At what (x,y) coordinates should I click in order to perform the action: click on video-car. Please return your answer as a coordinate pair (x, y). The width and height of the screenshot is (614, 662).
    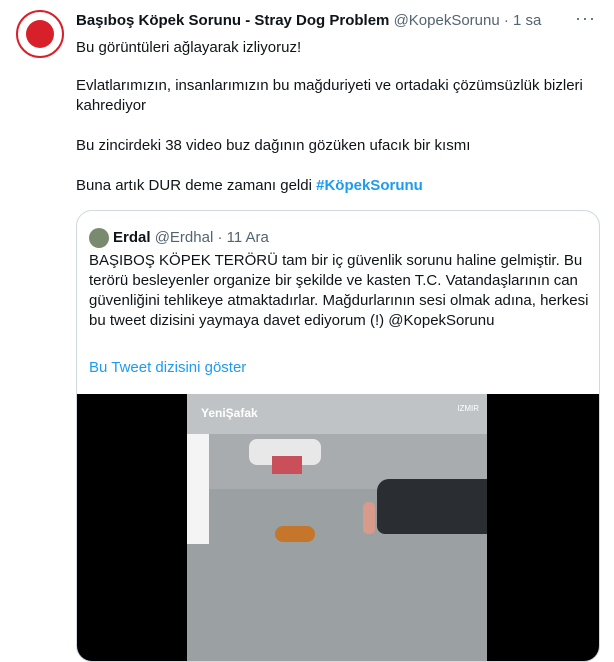
    Looking at the image, I should click on (432, 506).